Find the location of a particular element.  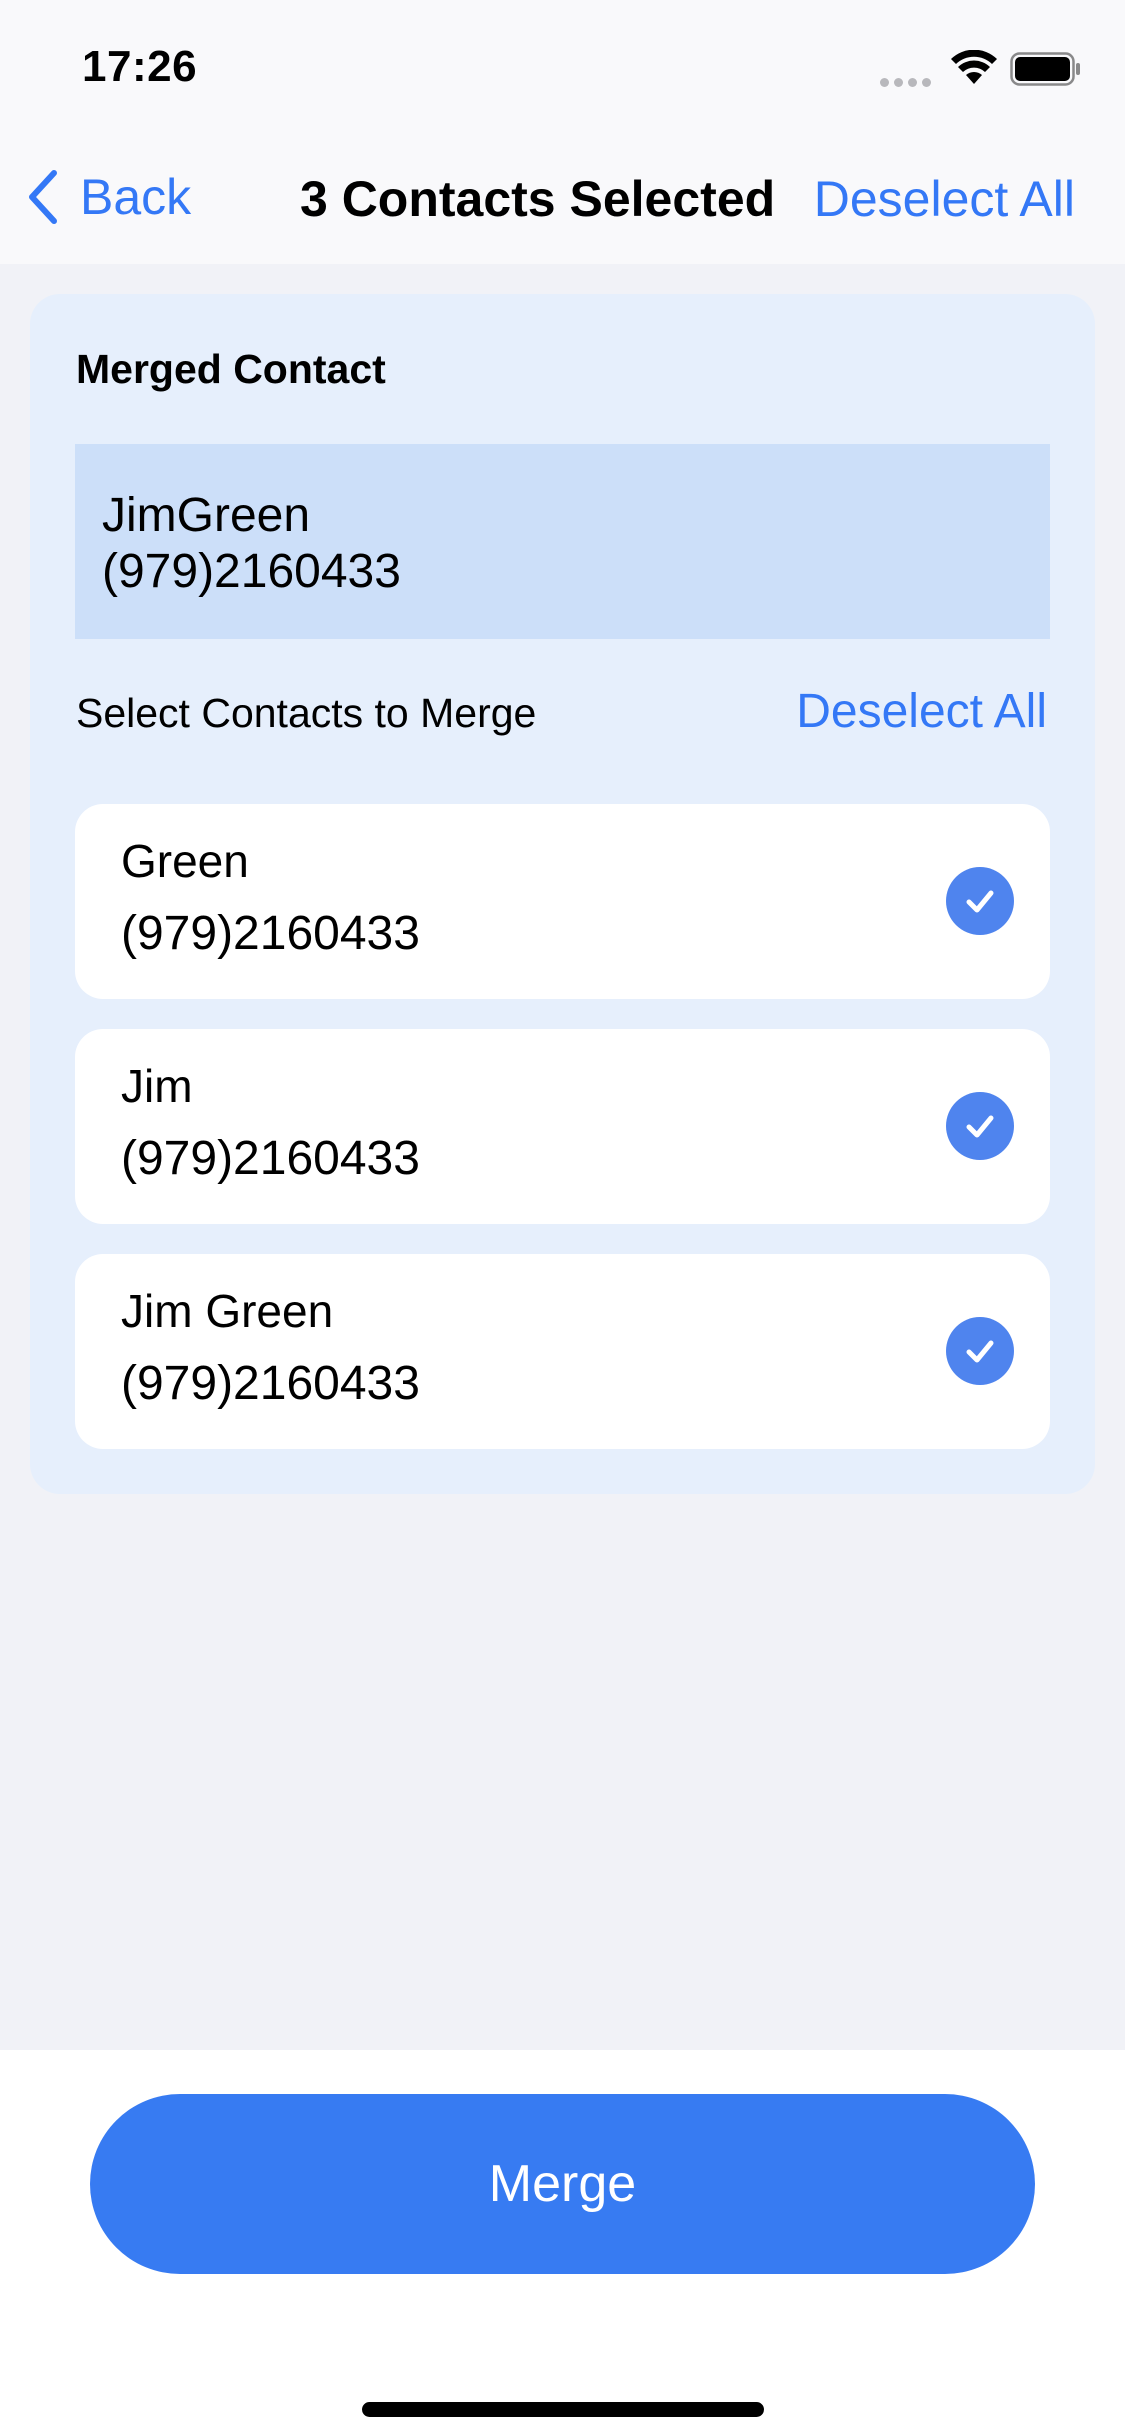

back-button: Back is located at coordinates (107, 197).